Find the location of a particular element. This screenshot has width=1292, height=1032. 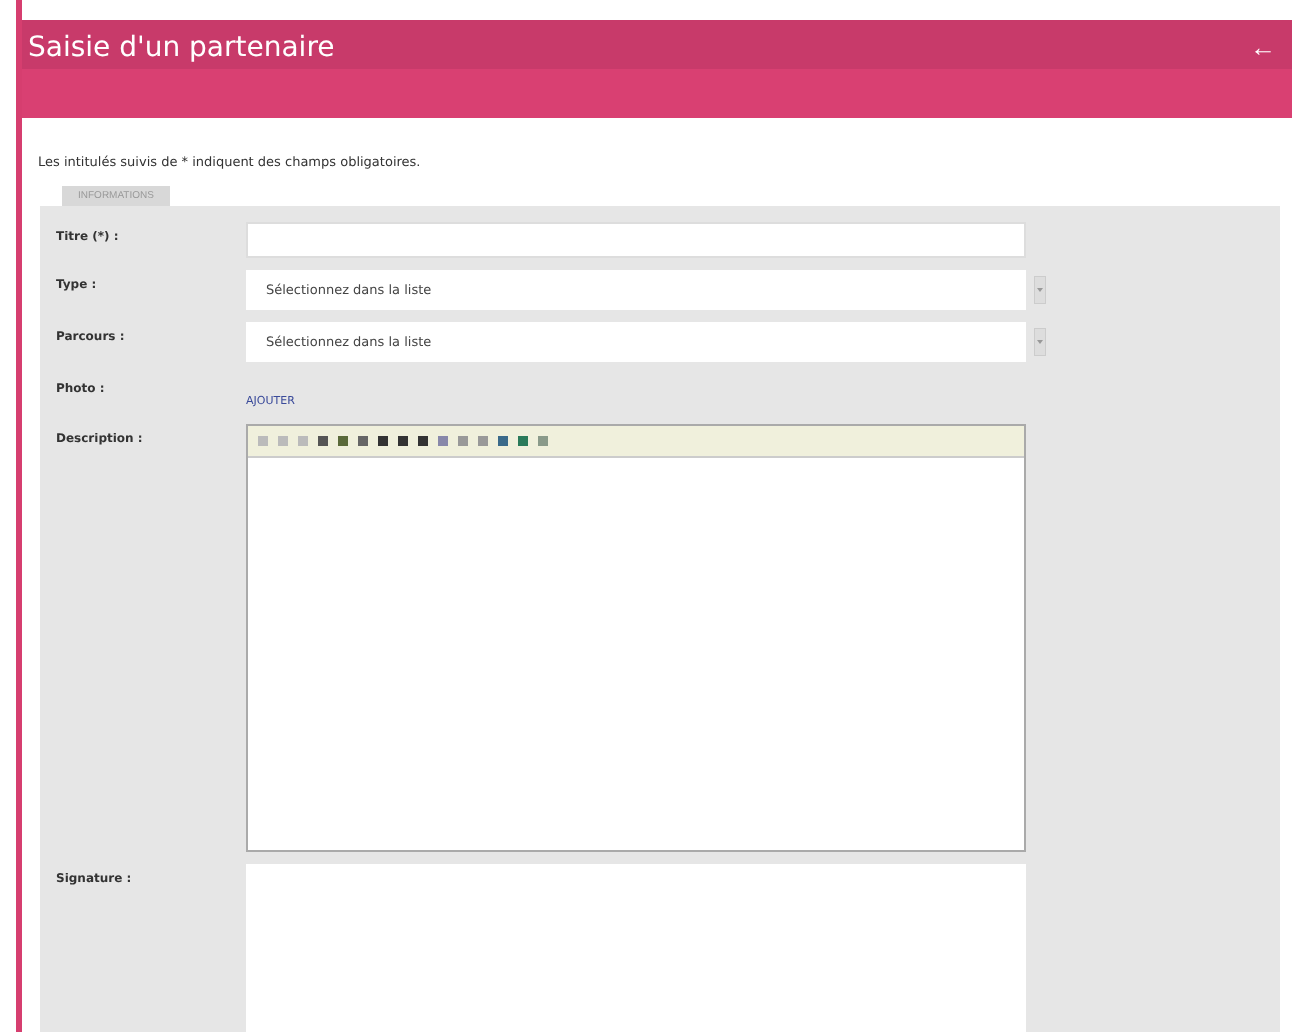

signature-field is located at coordinates (636, 948).